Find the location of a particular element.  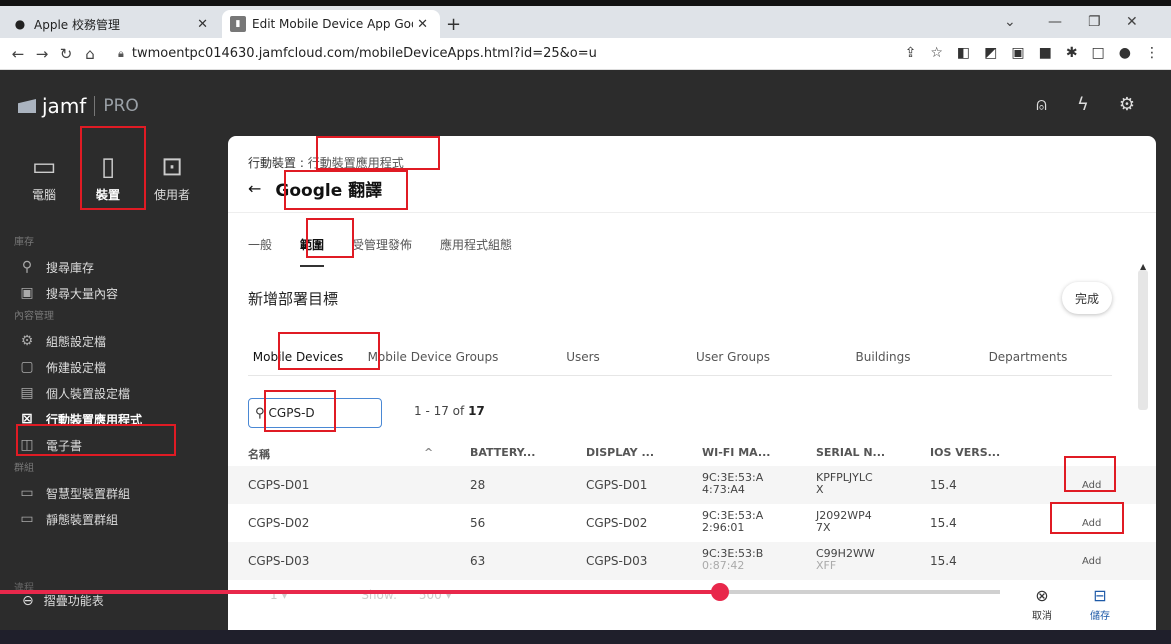

settings-gear-icon: ⚙ is located at coordinates (1127, 104).